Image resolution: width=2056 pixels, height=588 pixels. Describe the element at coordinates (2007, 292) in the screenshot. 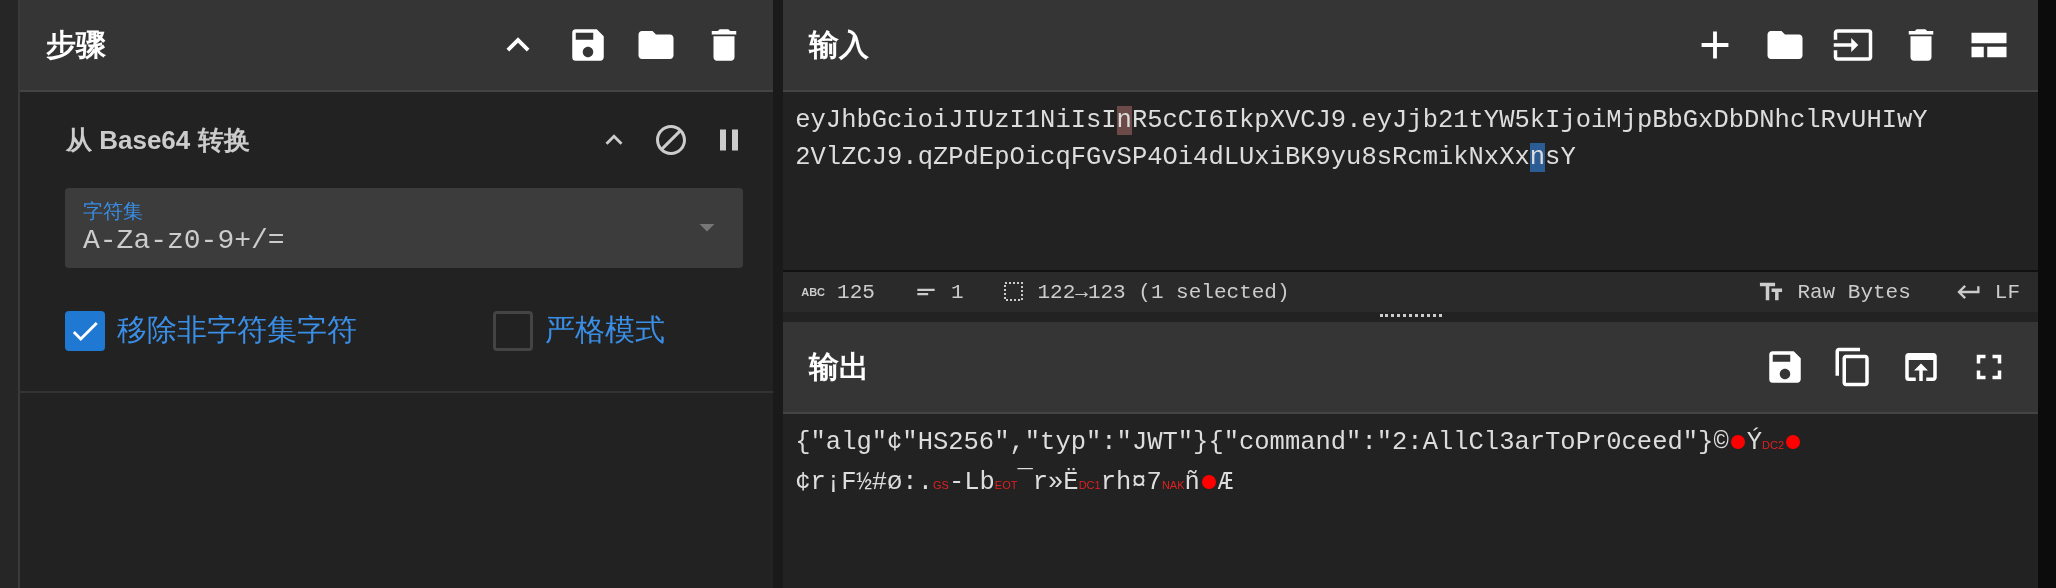

I see `eol-label: LF` at that location.